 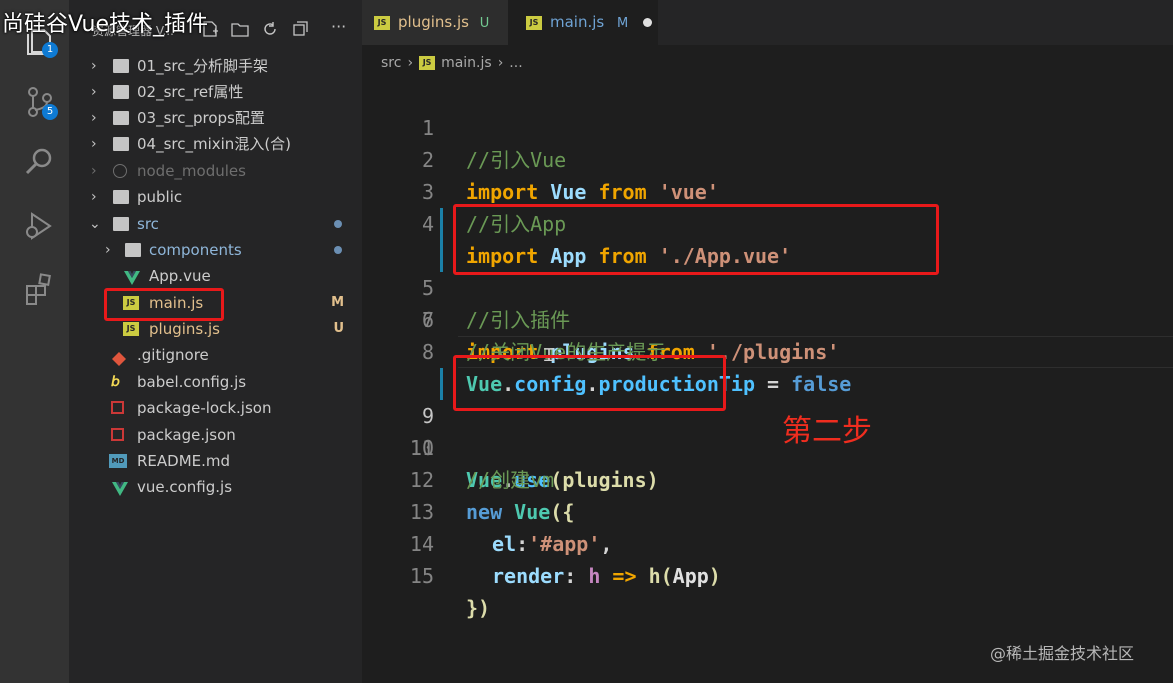 What do you see at coordinates (696, 239) in the screenshot?
I see `annotation-box-import` at bounding box center [696, 239].